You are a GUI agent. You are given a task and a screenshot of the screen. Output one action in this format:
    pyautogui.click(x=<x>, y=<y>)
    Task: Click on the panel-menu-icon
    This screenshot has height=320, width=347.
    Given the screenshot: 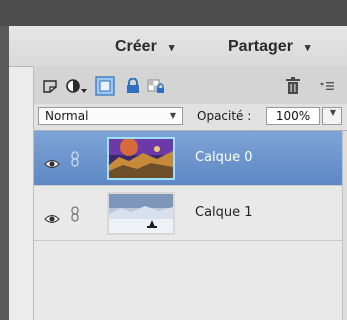 What is the action you would take?
    pyautogui.click(x=327, y=86)
    